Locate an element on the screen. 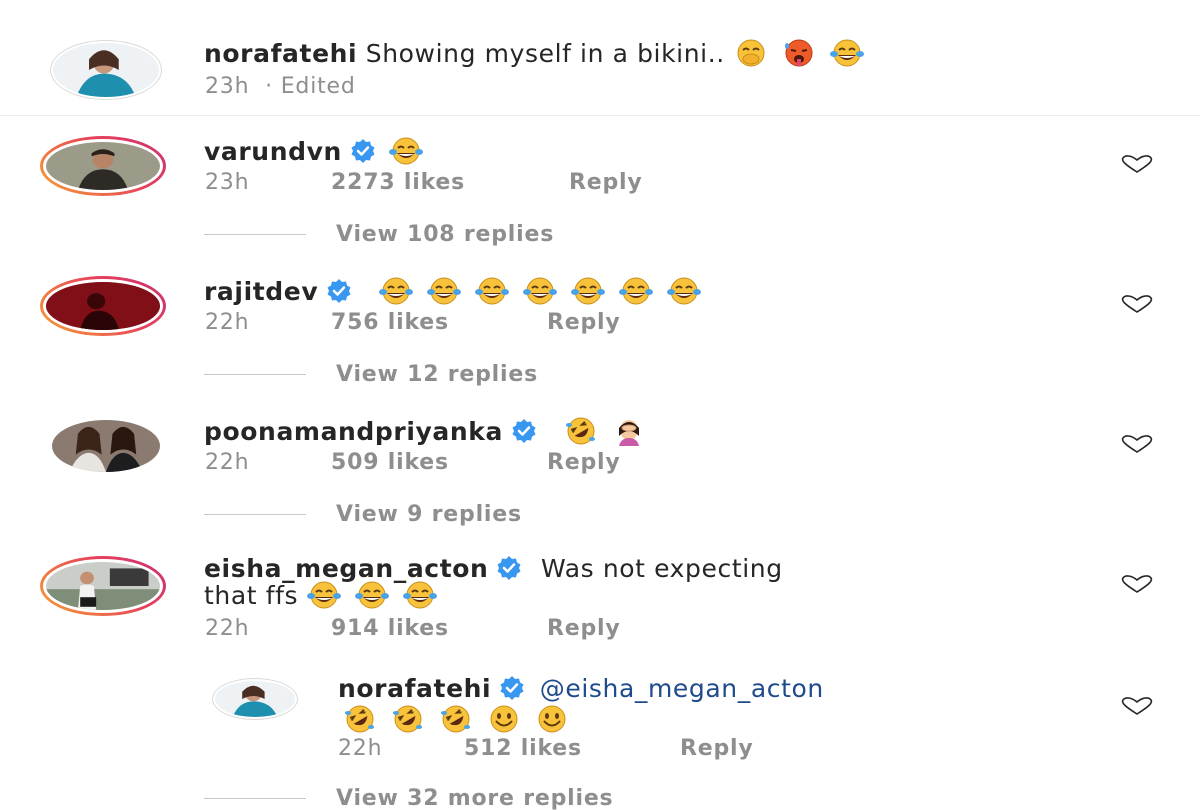  hand-over-mouth-emoji is located at coordinates (751, 53).